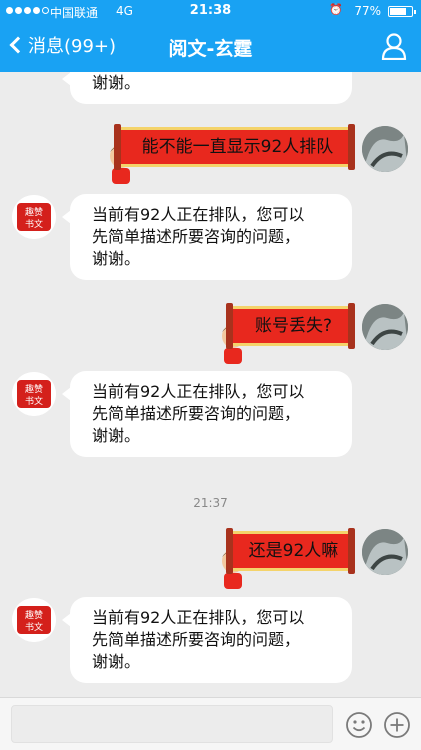  What do you see at coordinates (367, 11) in the screenshot?
I see `battery-percent: 77%` at bounding box center [367, 11].